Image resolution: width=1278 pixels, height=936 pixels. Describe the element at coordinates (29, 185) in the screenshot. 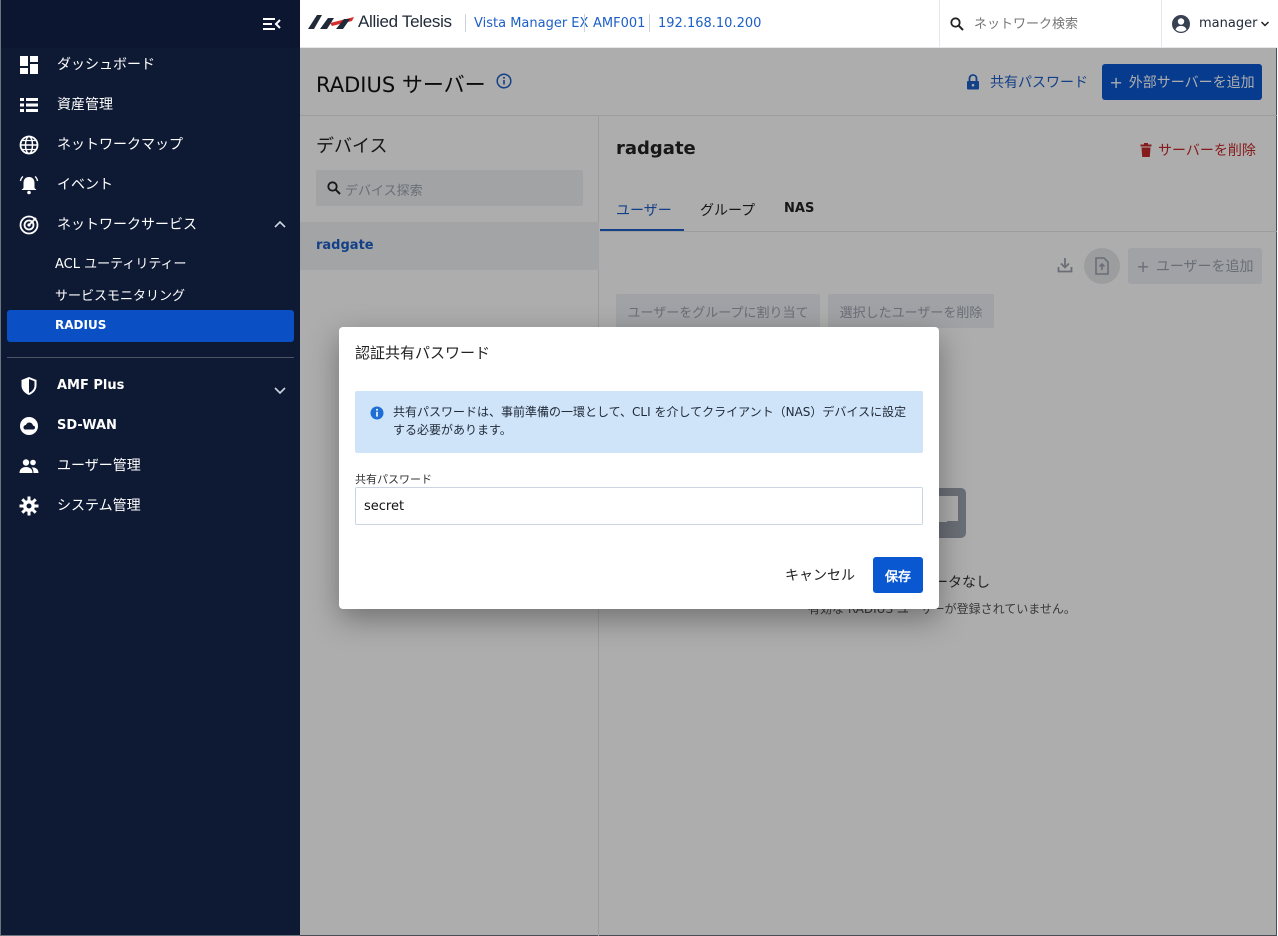

I see `bell-icon` at that location.